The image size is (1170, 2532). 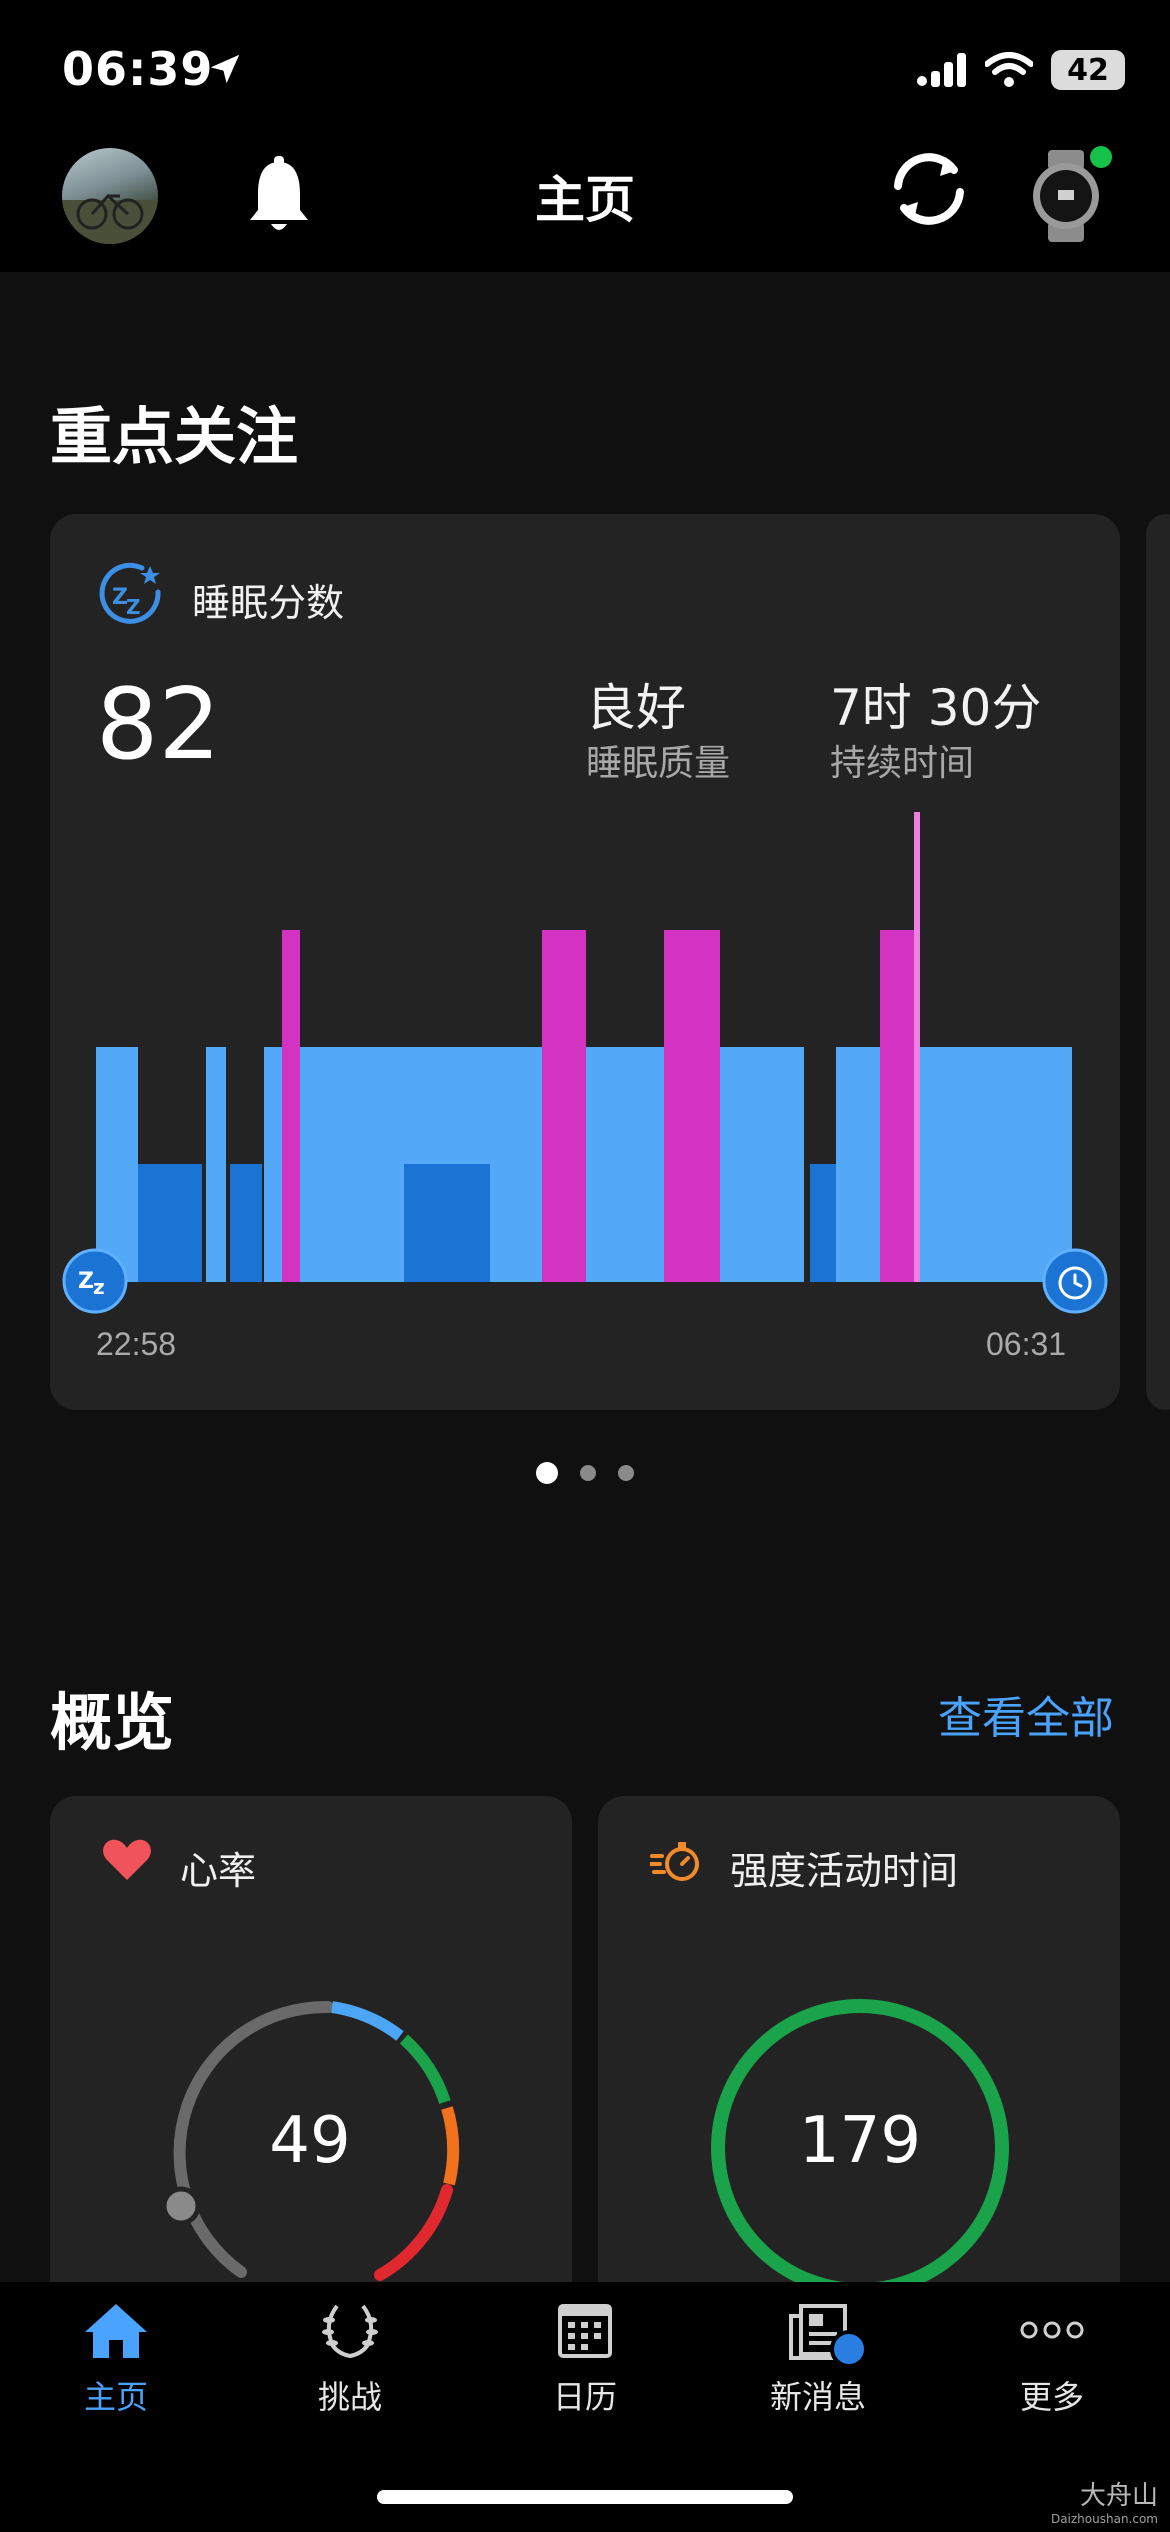 I want to click on page-indicator, so click(x=585, y=1473).